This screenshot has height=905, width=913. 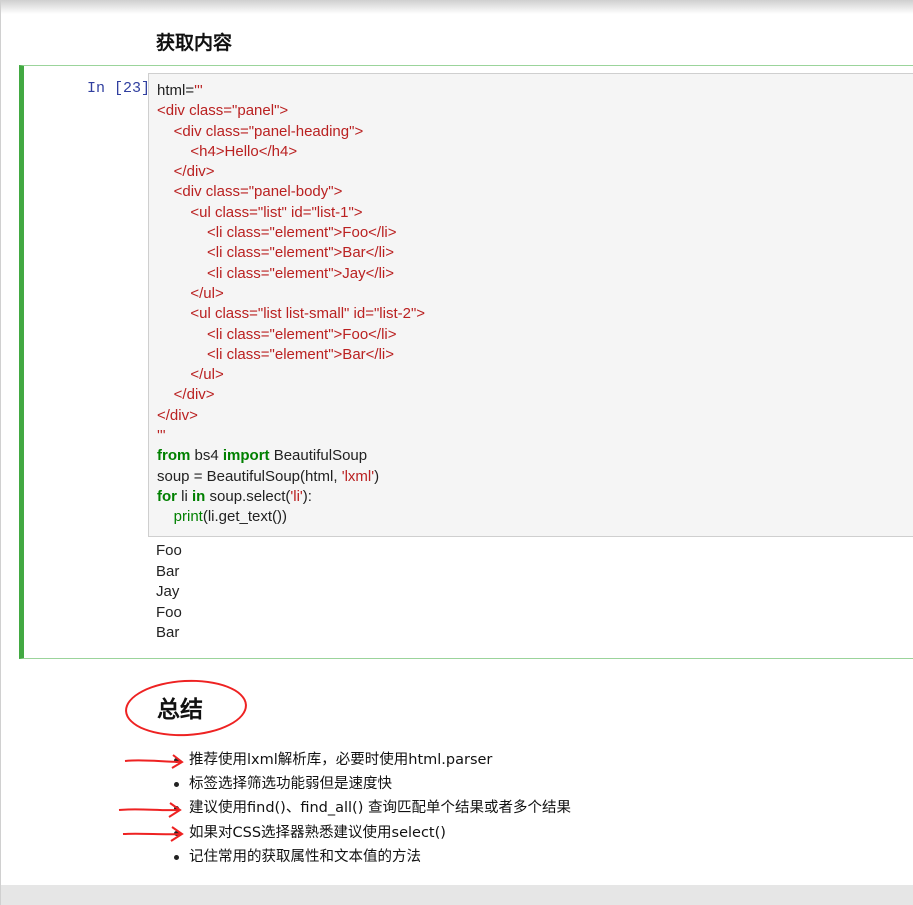 I want to click on code-line: <ul class="list list-small" id="list-2">, so click(x=291, y=314).